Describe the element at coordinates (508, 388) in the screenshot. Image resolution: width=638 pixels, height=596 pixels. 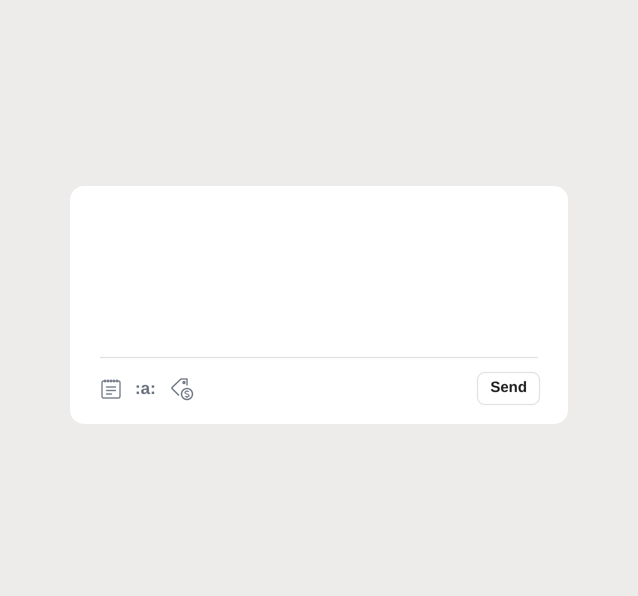
I see `send-button: Send` at that location.